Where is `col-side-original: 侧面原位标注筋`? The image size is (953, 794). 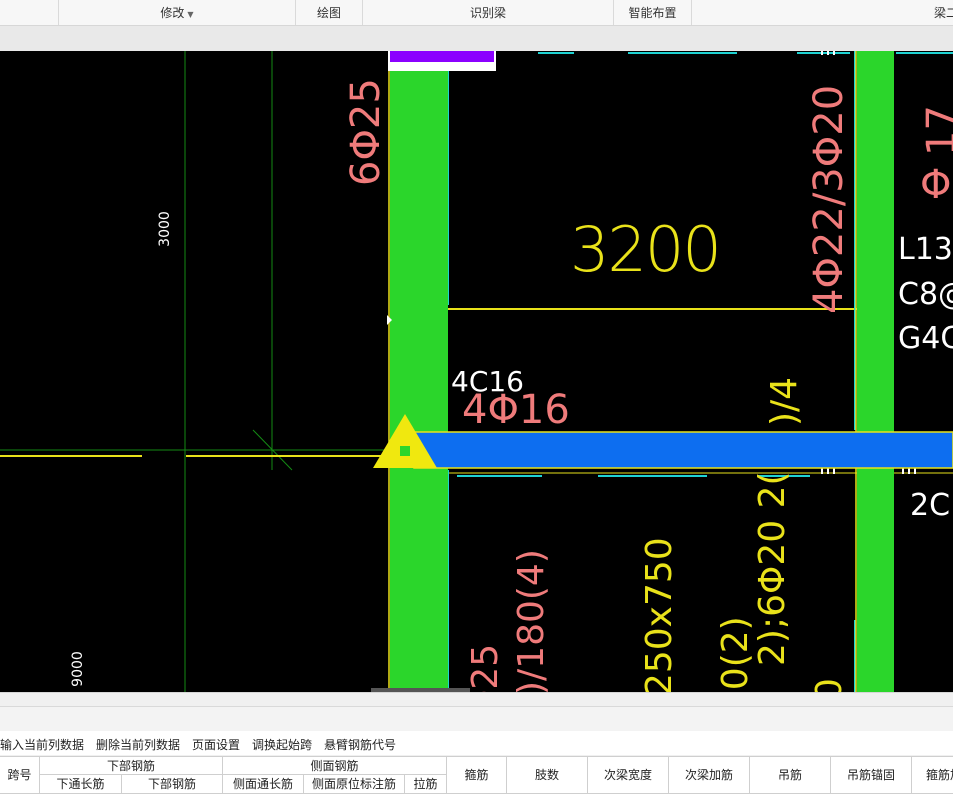
col-side-original: 侧面原位标注筋 is located at coordinates (354, 784).